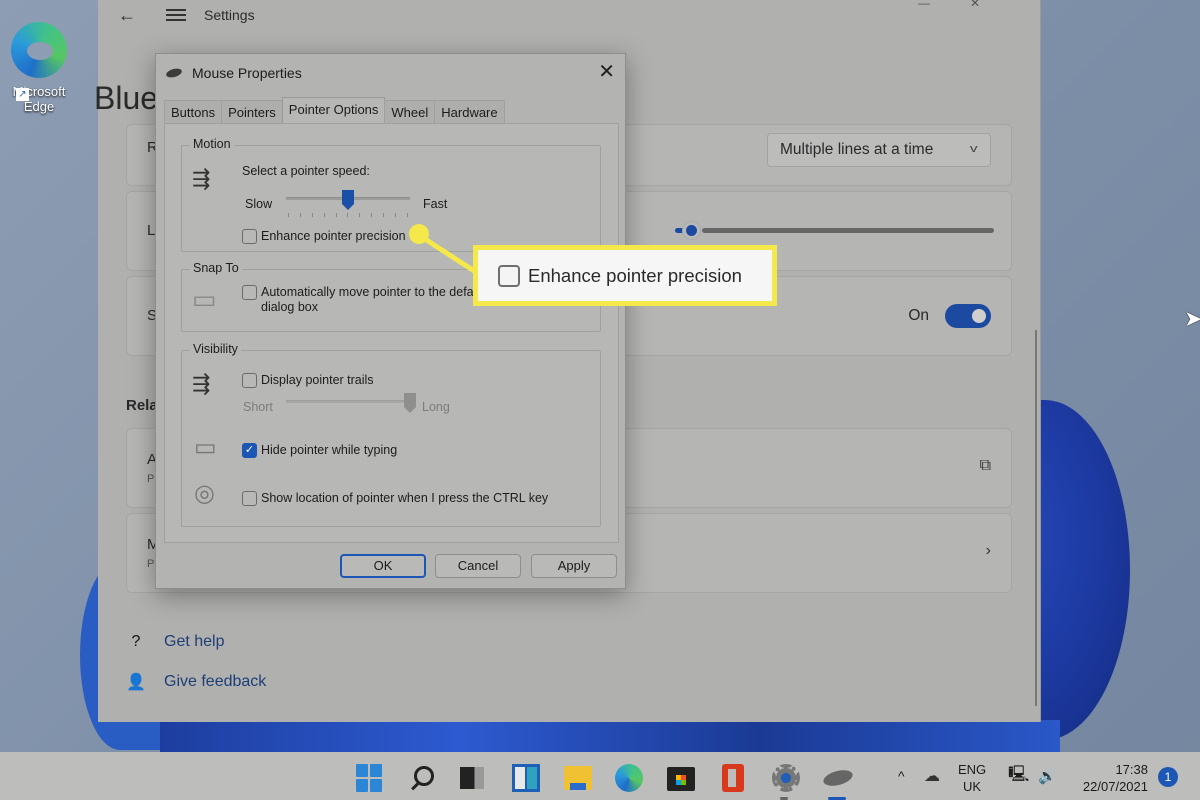 Image resolution: width=1200 pixels, height=800 pixels. I want to click on pointer-trails-option: Display pointer trails, so click(308, 380).